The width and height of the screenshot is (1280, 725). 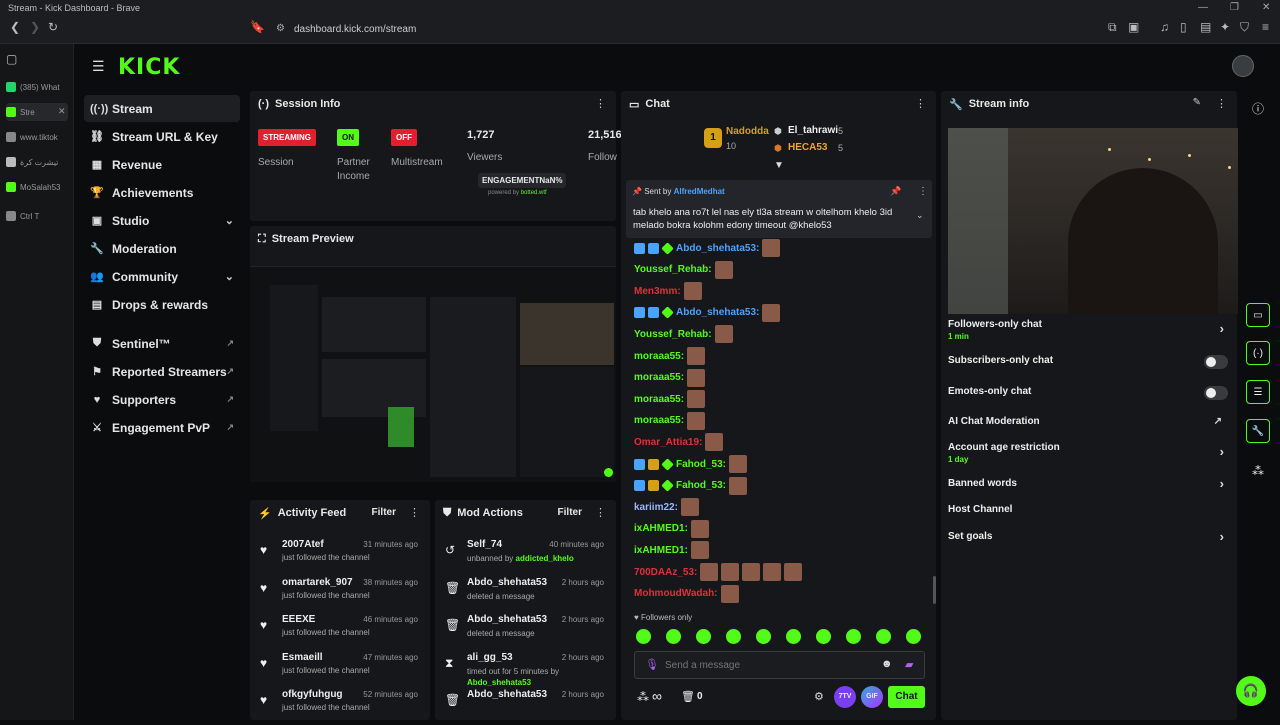 I want to click on nav-engagement-pvp: ⚔ Engagement PvP ↗, so click(x=162, y=427).